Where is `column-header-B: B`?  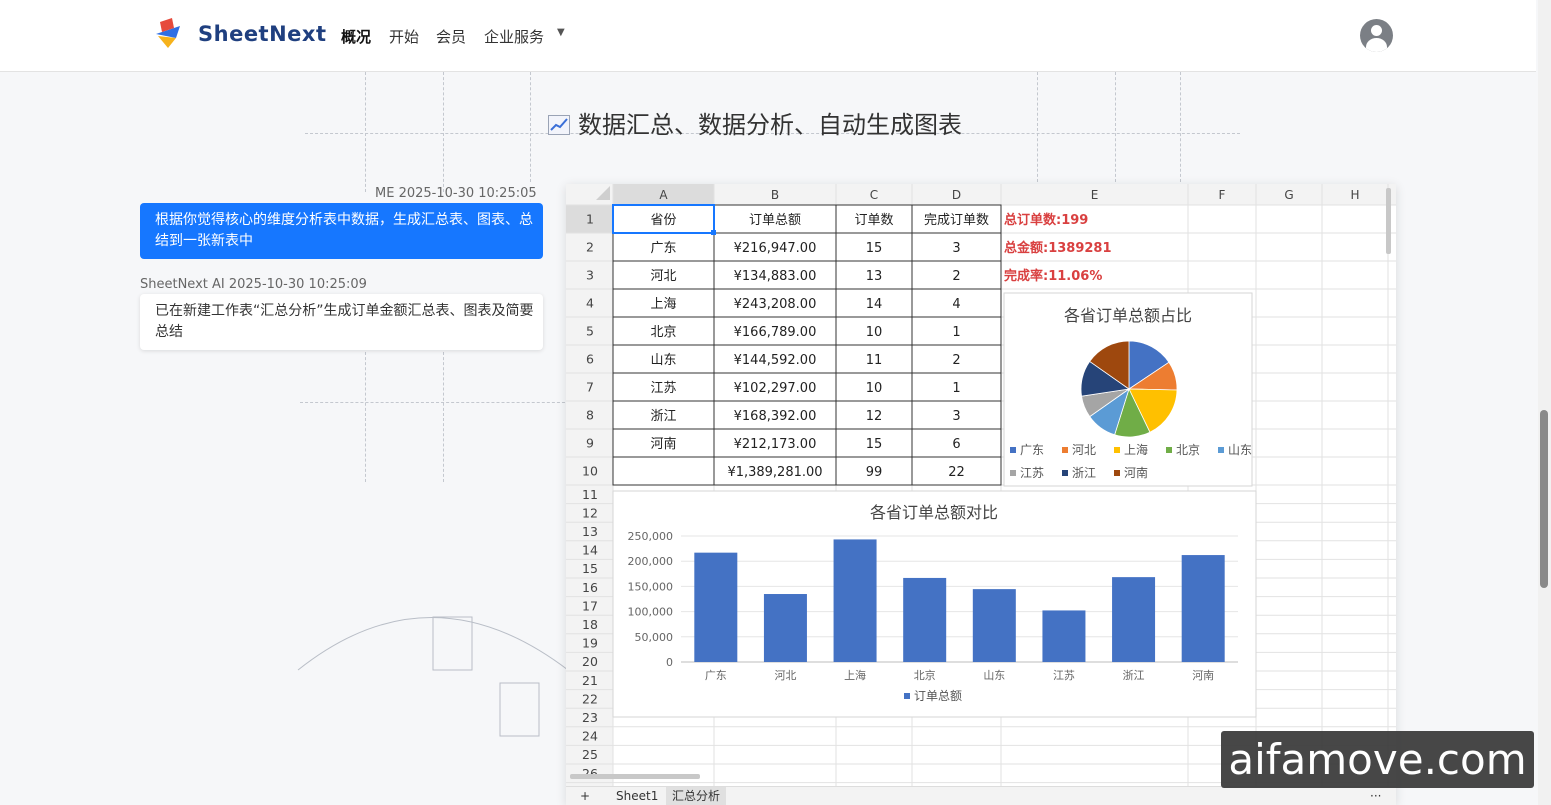 column-header-B: B is located at coordinates (775, 195).